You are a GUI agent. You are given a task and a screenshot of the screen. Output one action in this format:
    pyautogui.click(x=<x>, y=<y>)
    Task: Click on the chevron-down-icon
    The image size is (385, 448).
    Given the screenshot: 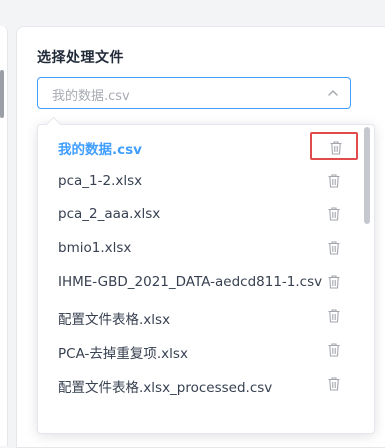 What is the action you would take?
    pyautogui.click(x=333, y=93)
    